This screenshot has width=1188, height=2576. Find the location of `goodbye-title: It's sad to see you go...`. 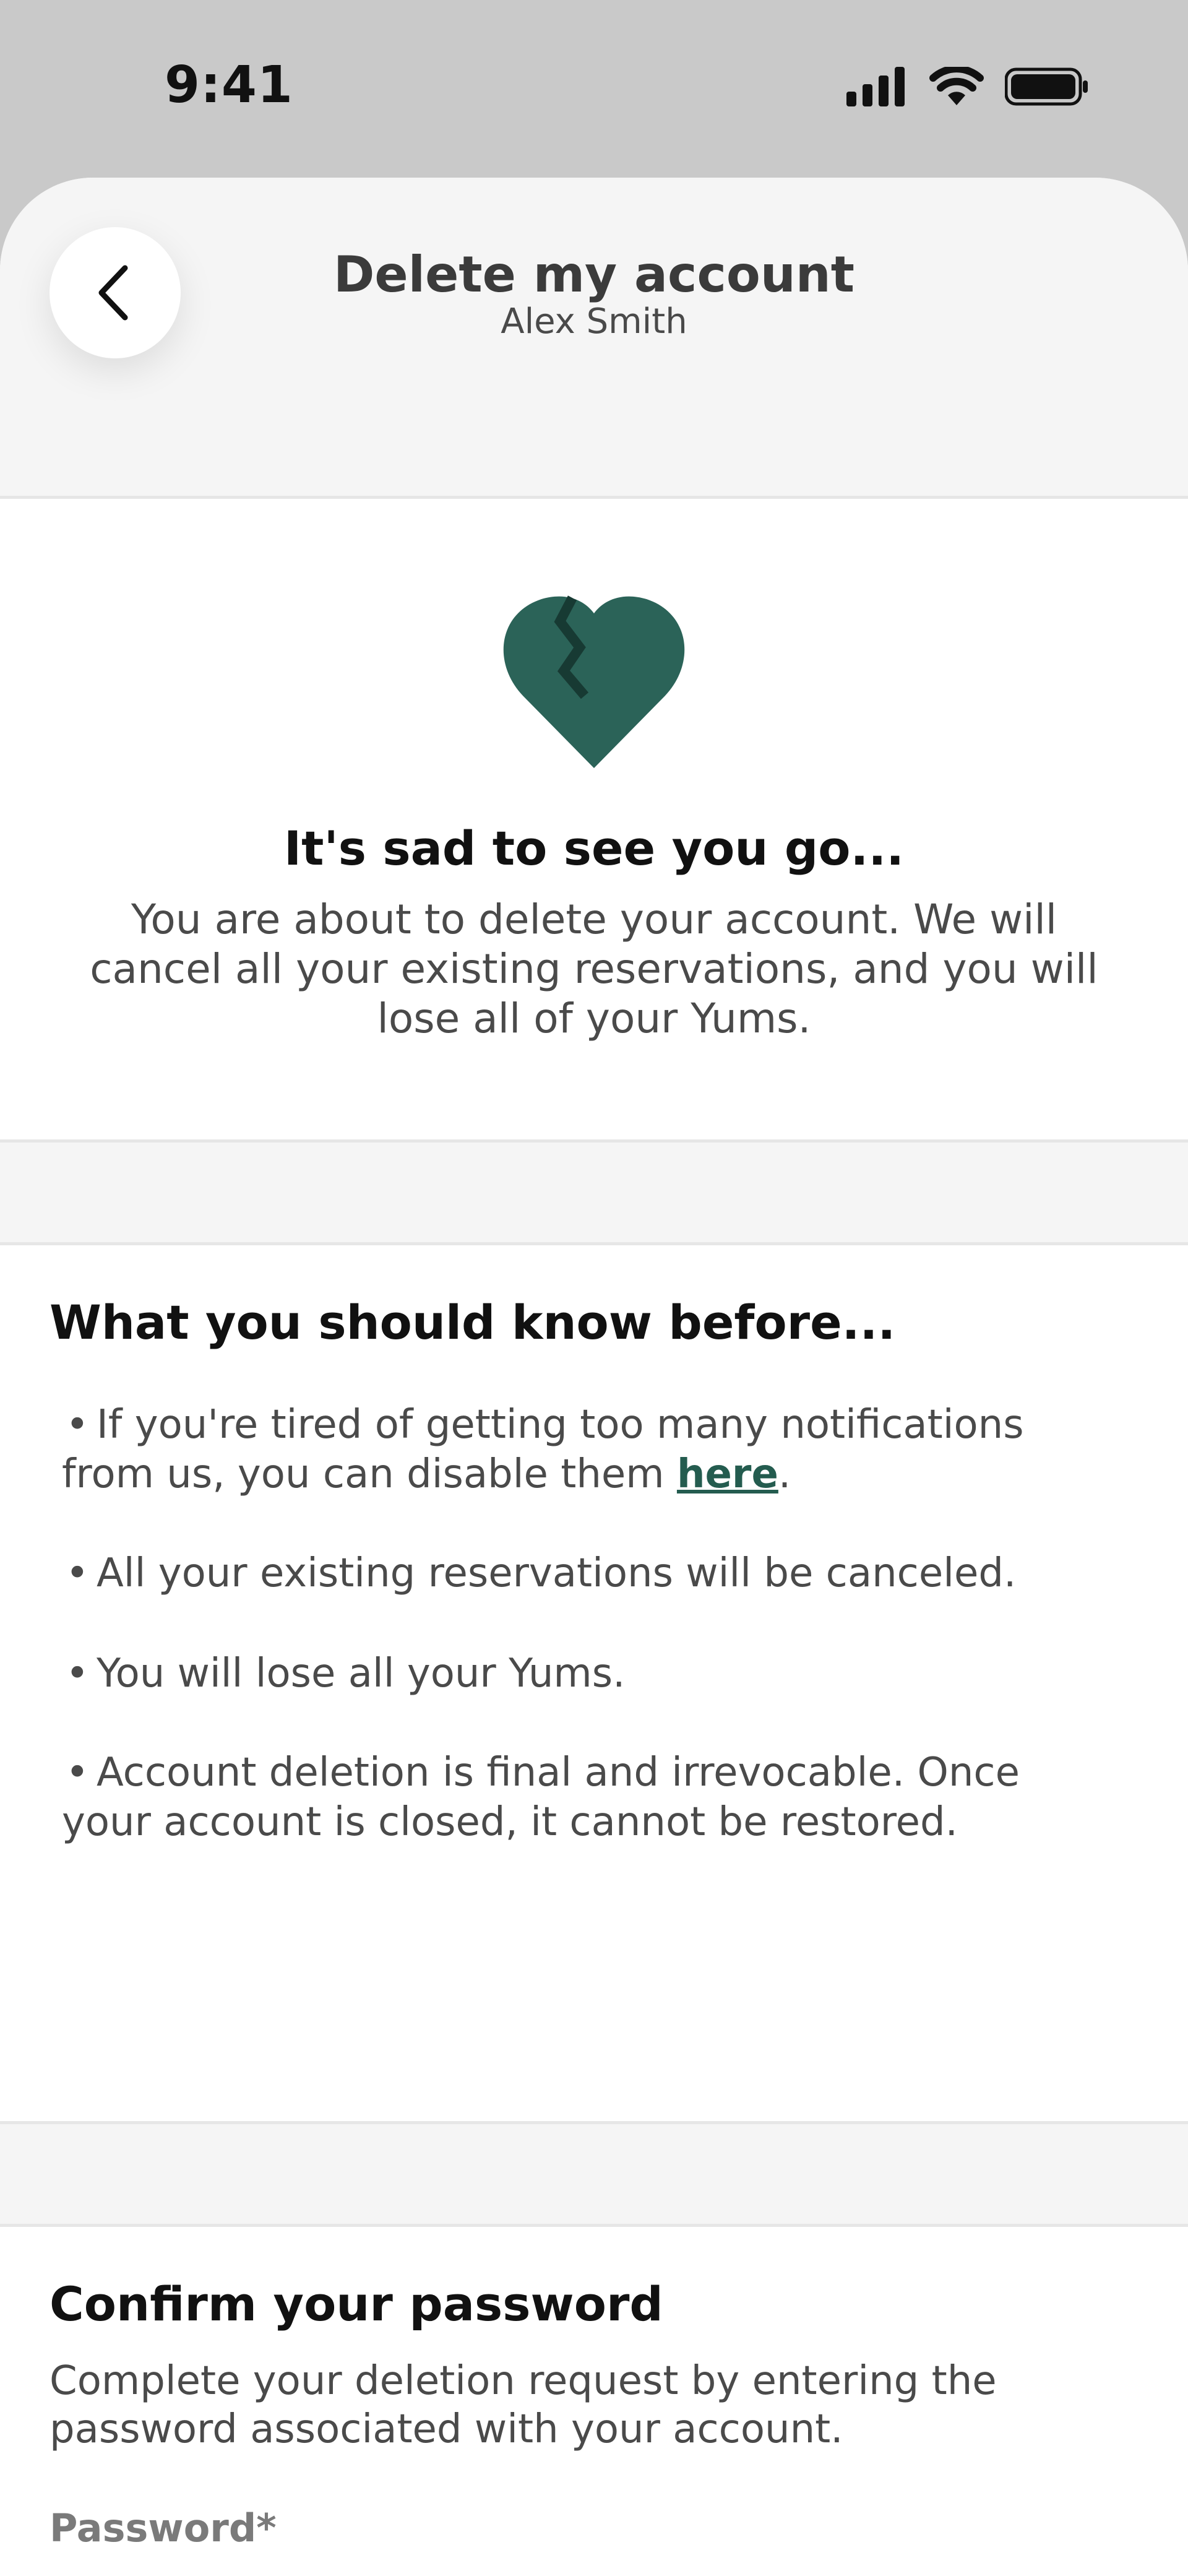

goodbye-title: It's sad to see you go... is located at coordinates (594, 848).